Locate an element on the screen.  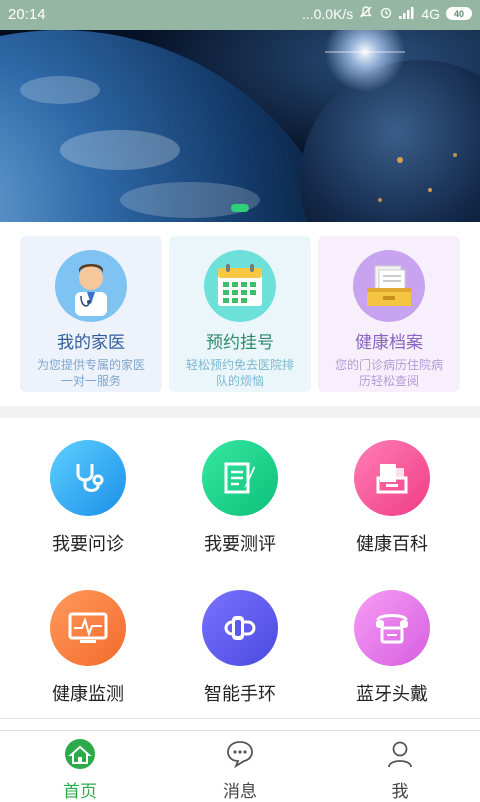
service-label: 健康百科 is located at coordinates (392, 544).